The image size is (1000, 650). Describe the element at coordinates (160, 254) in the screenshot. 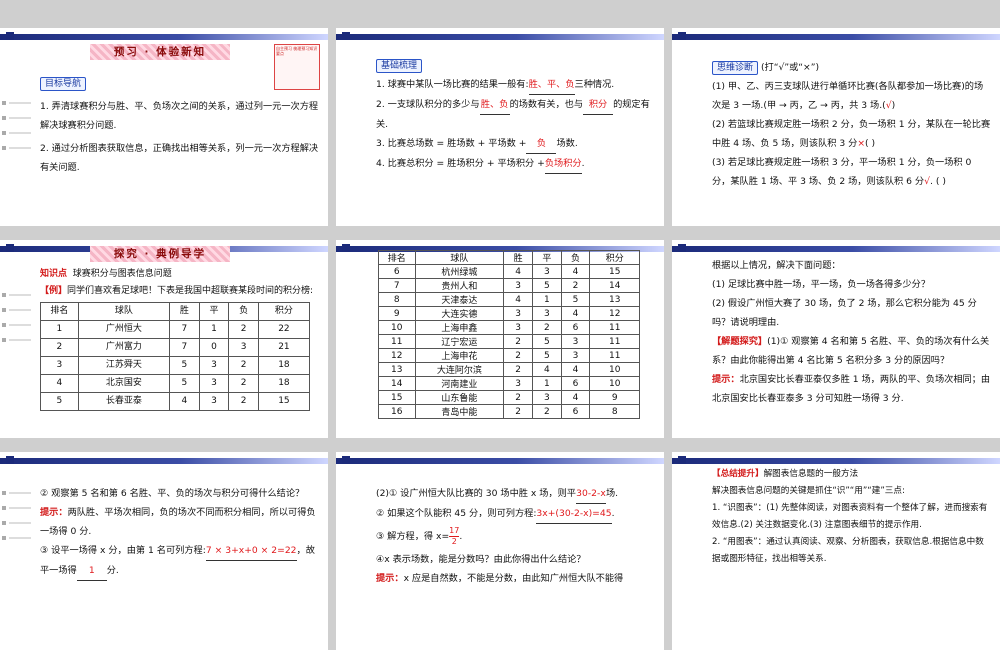

I see `section-banner: 探究 · 典例导学` at that location.